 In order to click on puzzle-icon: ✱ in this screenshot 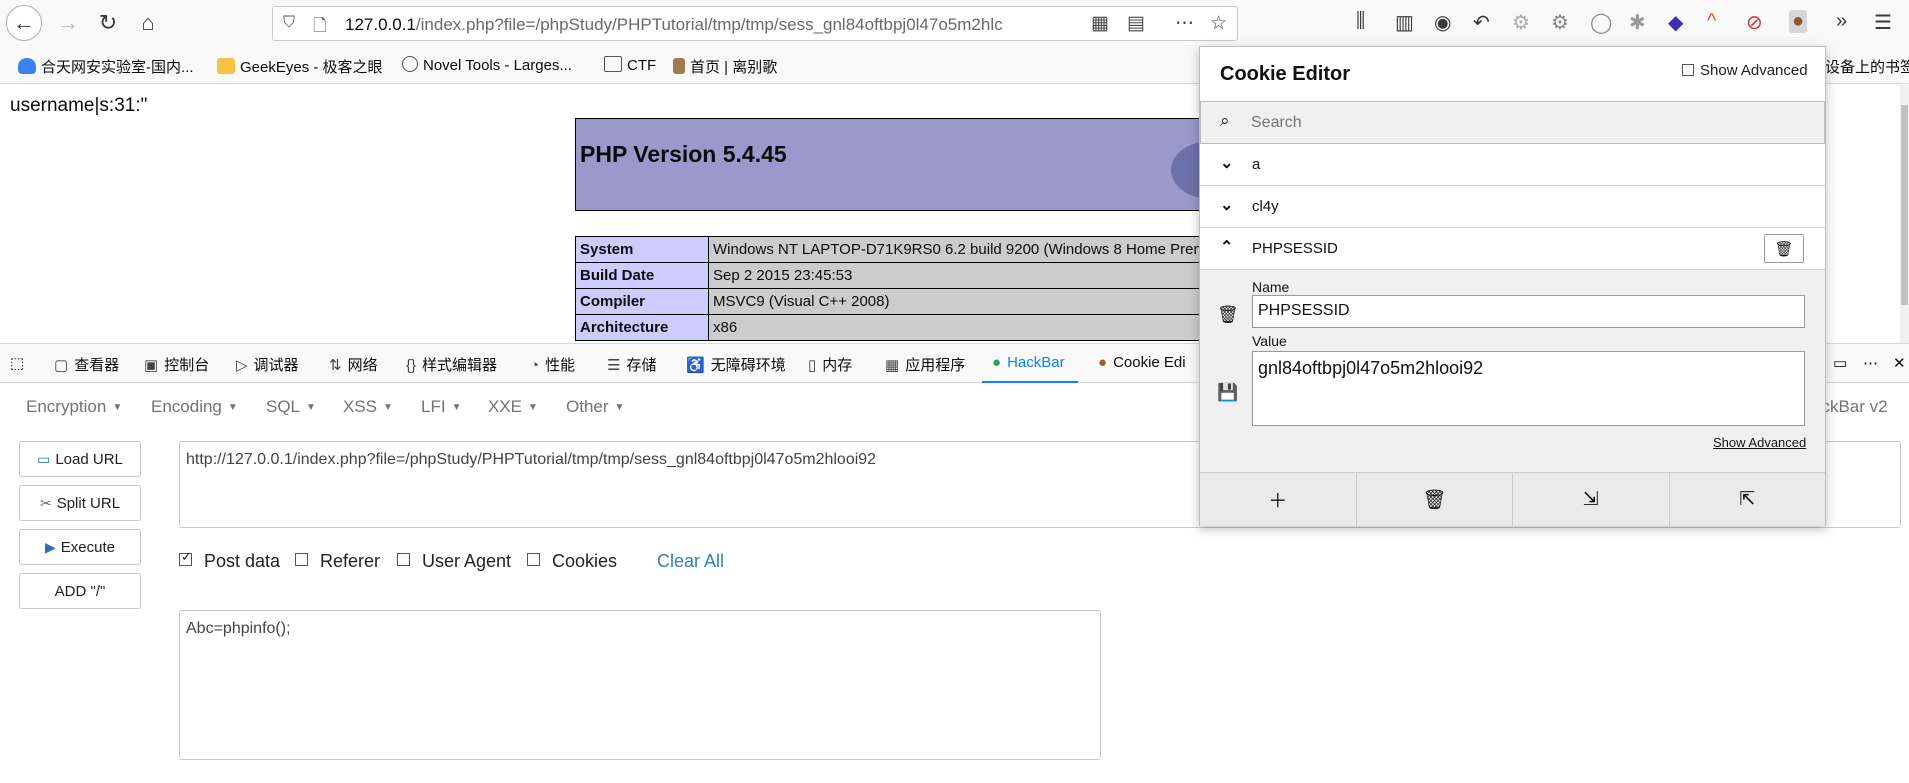, I will do `click(1637, 22)`.